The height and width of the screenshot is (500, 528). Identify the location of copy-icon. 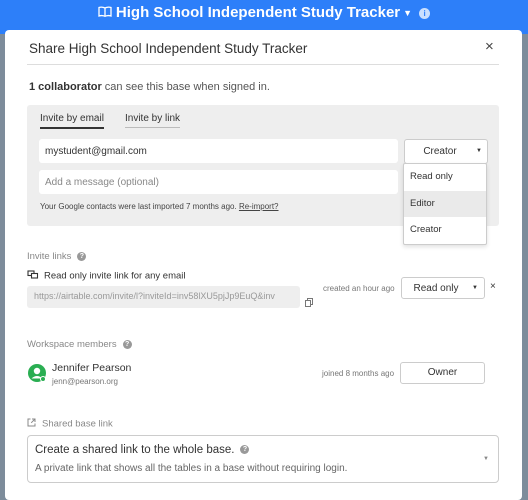
(309, 303).